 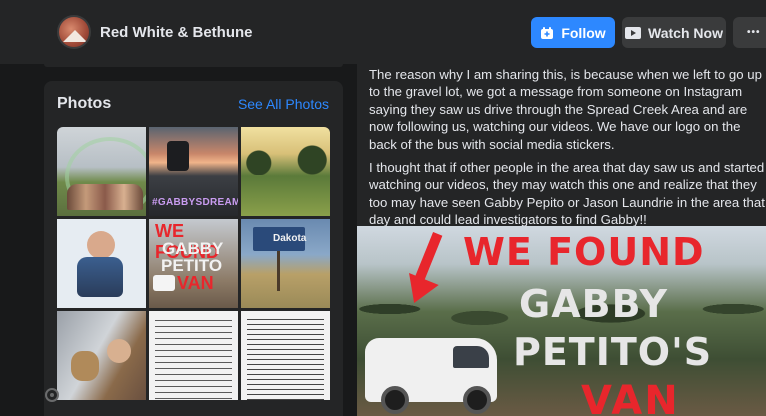 What do you see at coordinates (630, 397) in the screenshot?
I see `thumbnail-headline-4: VAN` at bounding box center [630, 397].